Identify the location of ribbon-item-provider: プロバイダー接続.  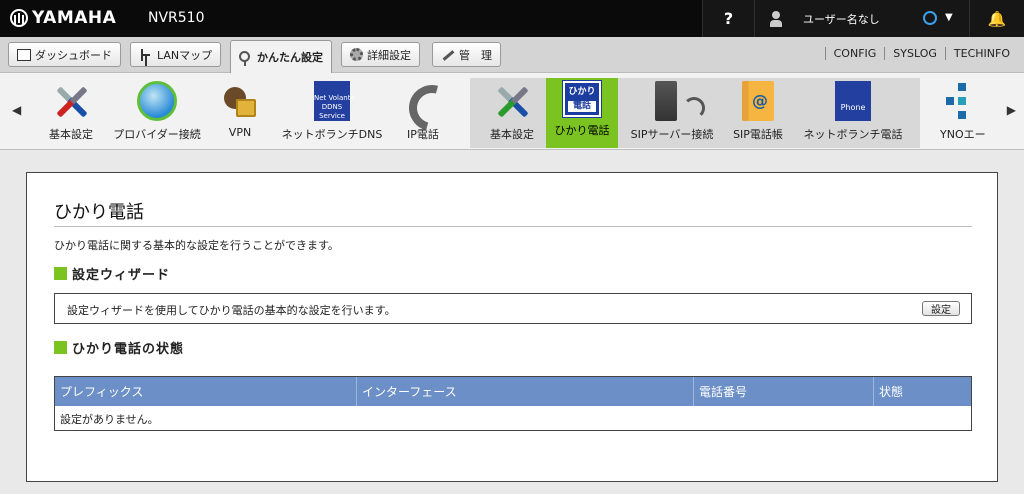
(157, 113).